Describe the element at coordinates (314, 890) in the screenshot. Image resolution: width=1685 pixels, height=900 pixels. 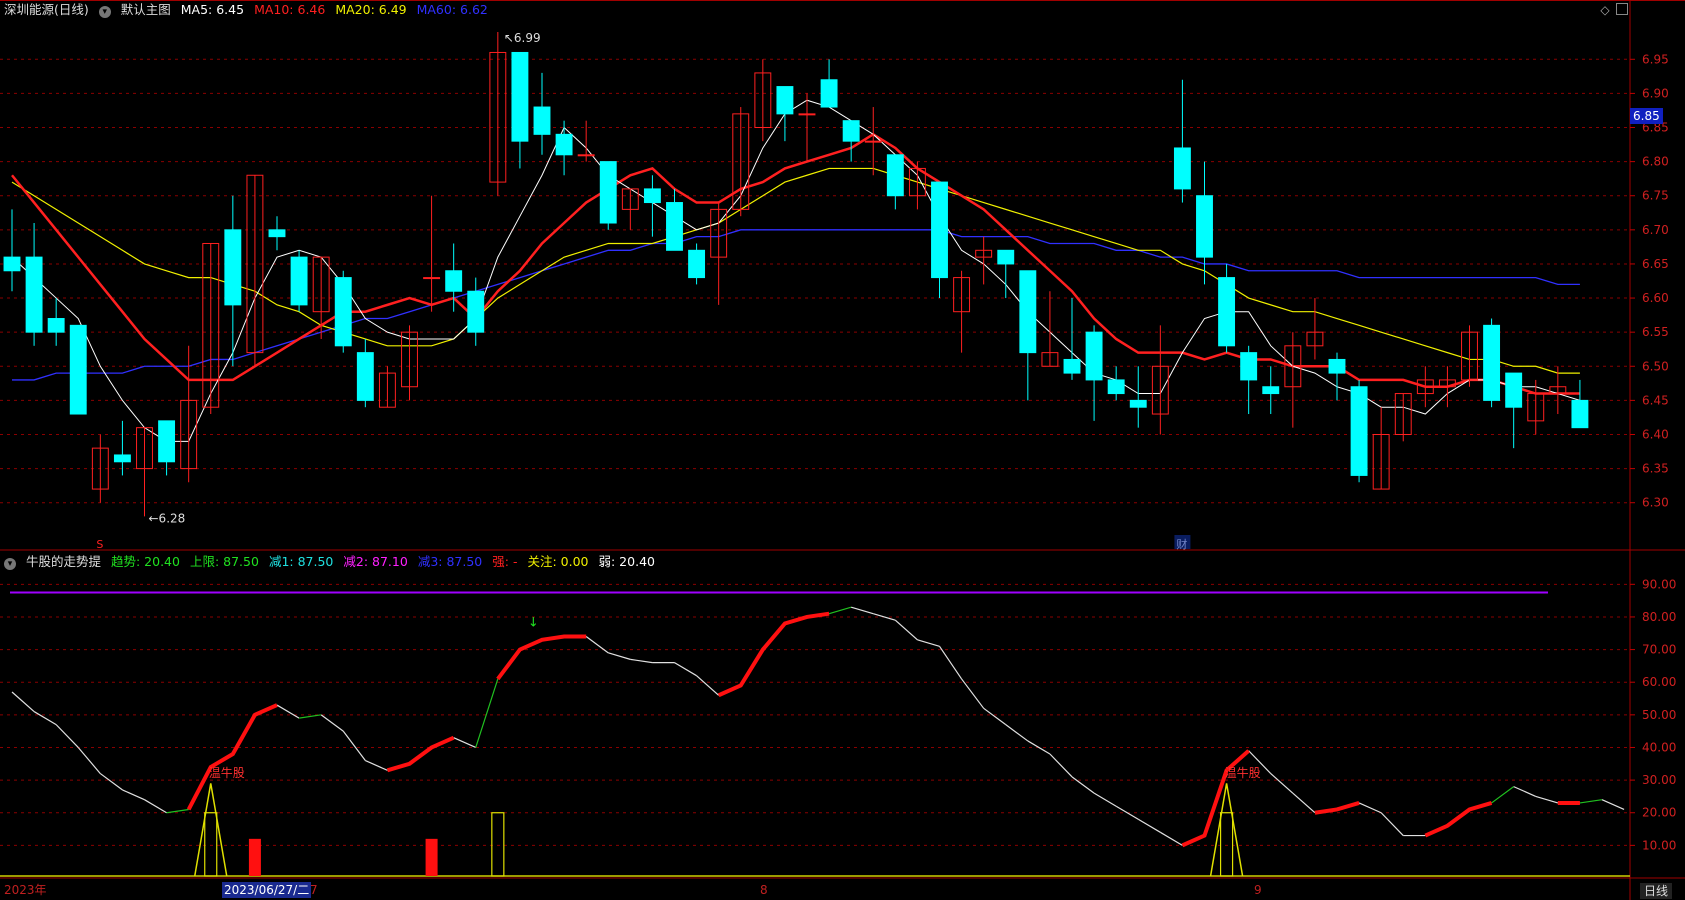
I see `month-7-label: 7` at that location.